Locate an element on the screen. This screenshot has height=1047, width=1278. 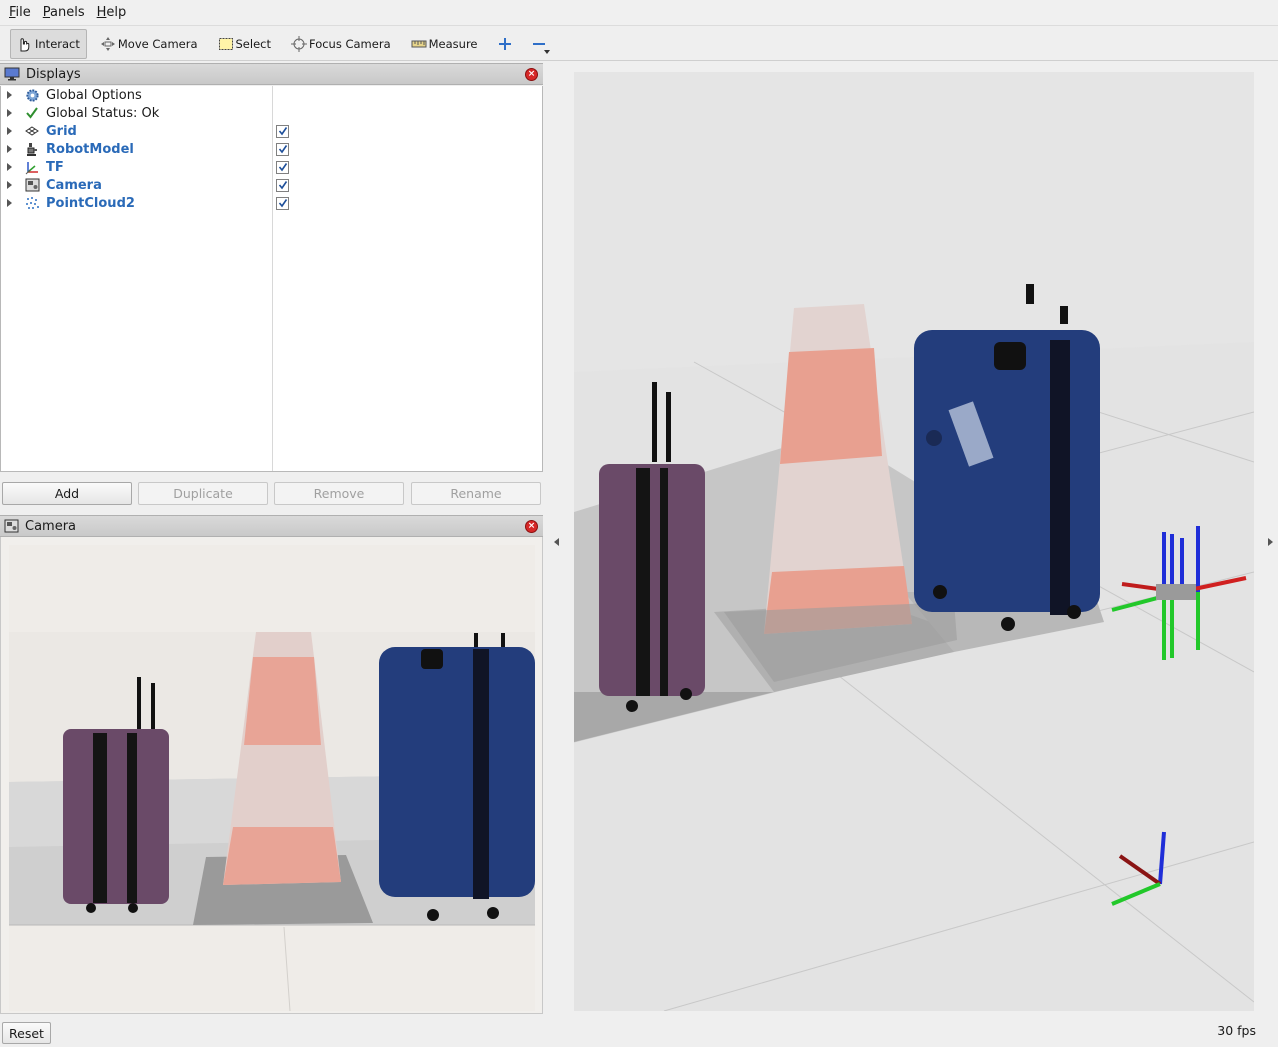
menu-file: File is located at coordinates (20, 12).